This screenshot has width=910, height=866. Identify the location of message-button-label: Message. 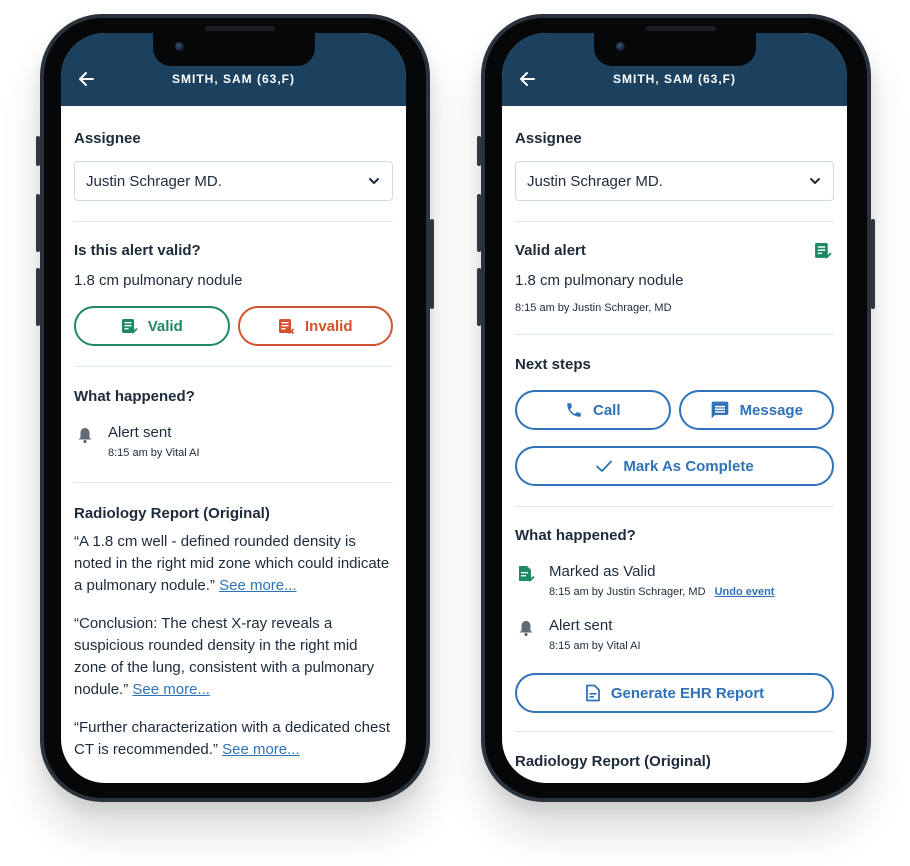
(771, 410).